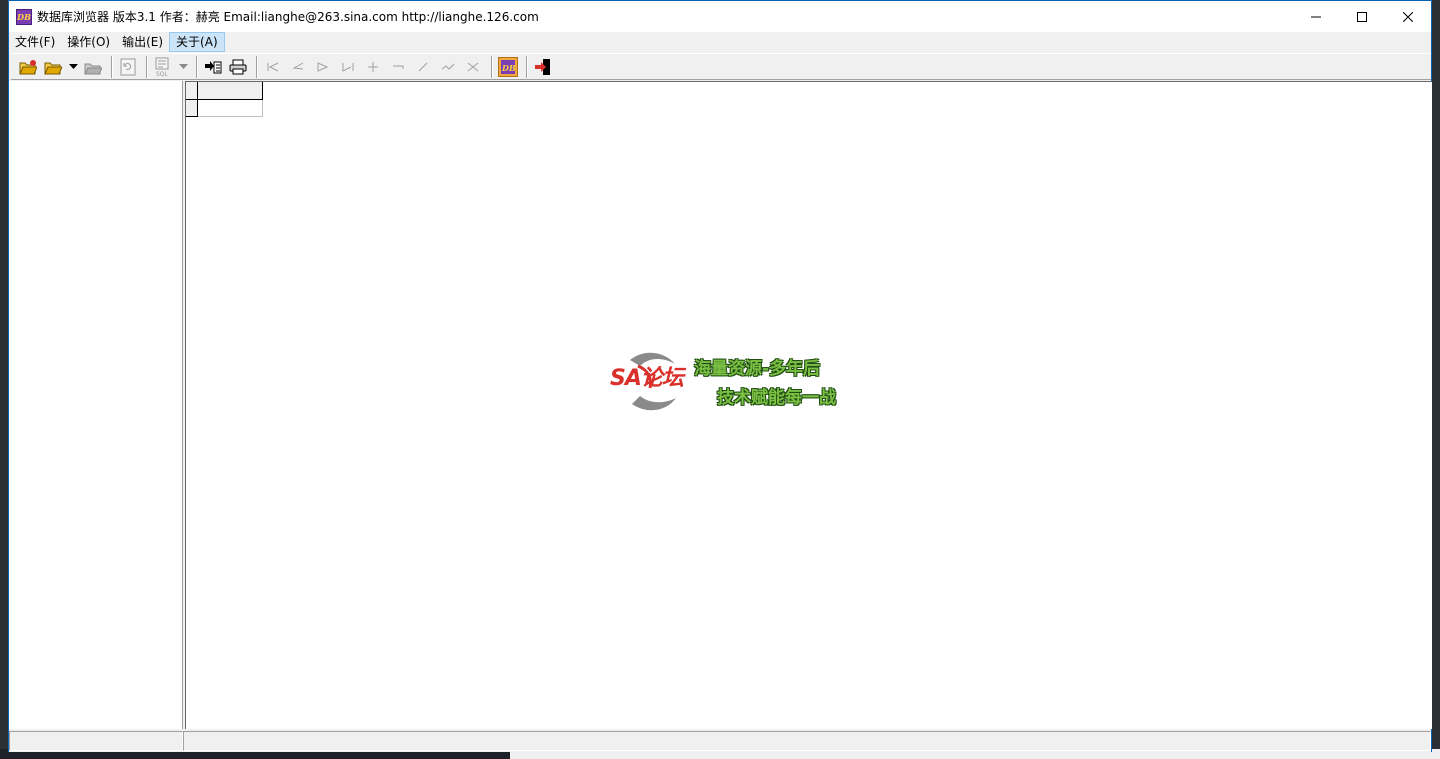 The height and width of the screenshot is (759, 1440). Describe the element at coordinates (197, 42) in the screenshot. I see `menu-about: 关于(A)` at that location.